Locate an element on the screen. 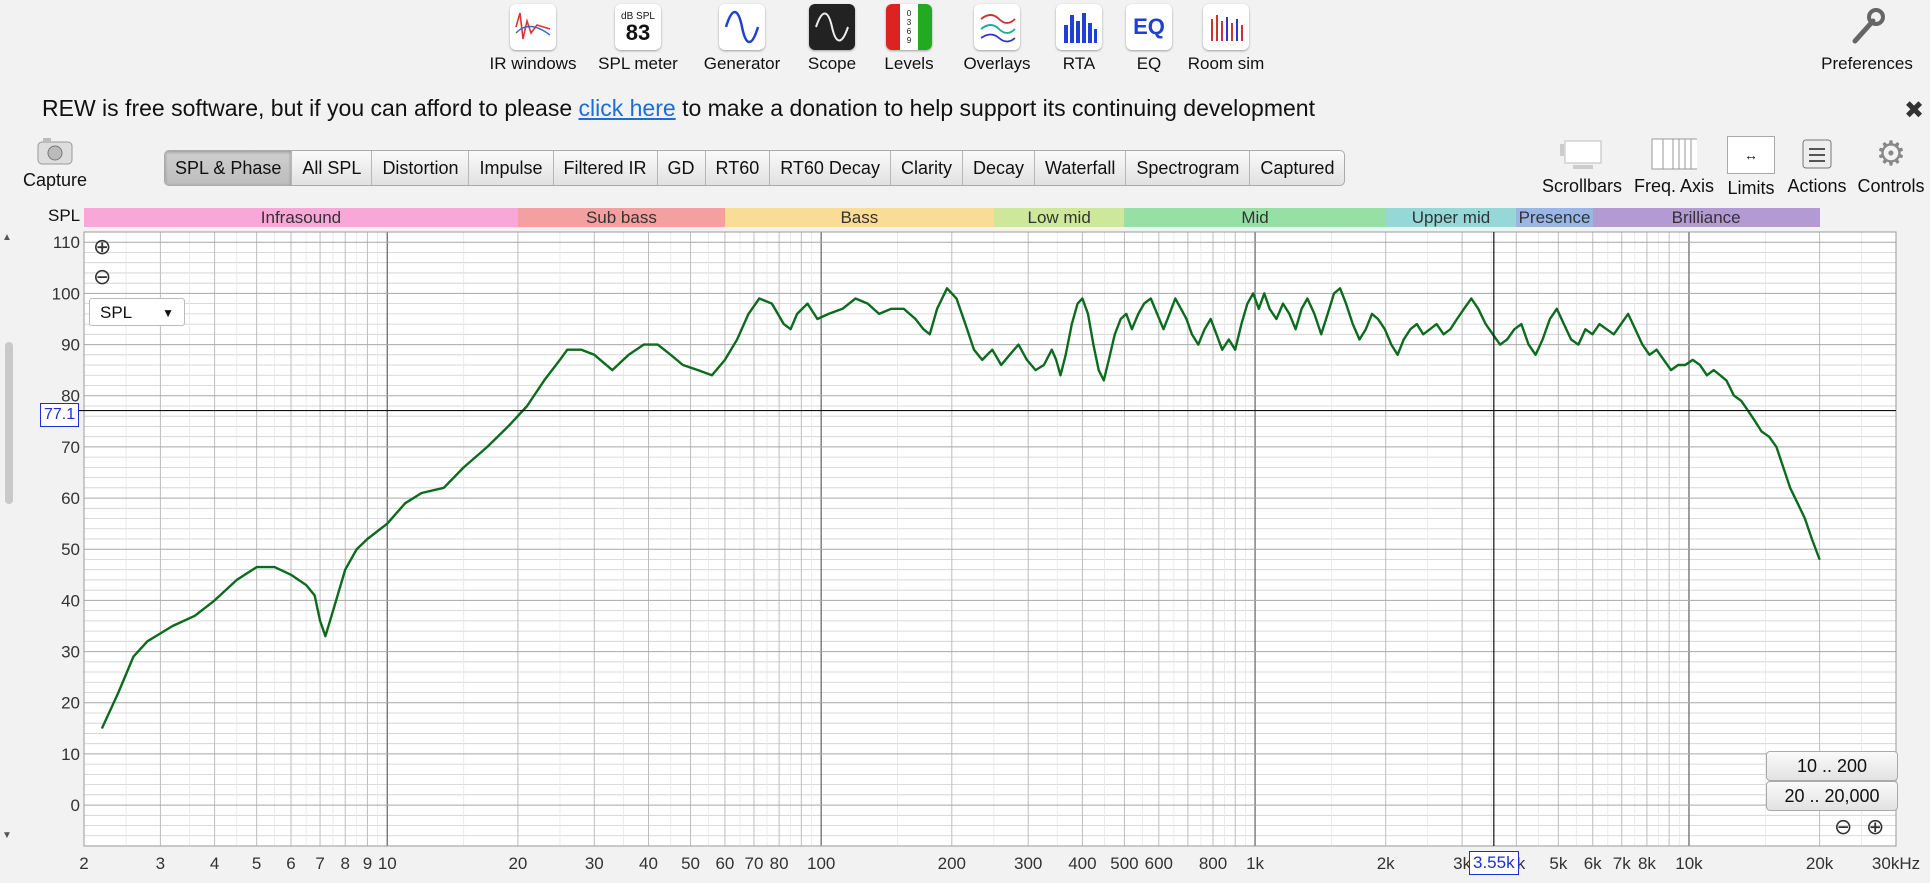 The image size is (1930, 883). y-tick-label: 110 is located at coordinates (66, 242).